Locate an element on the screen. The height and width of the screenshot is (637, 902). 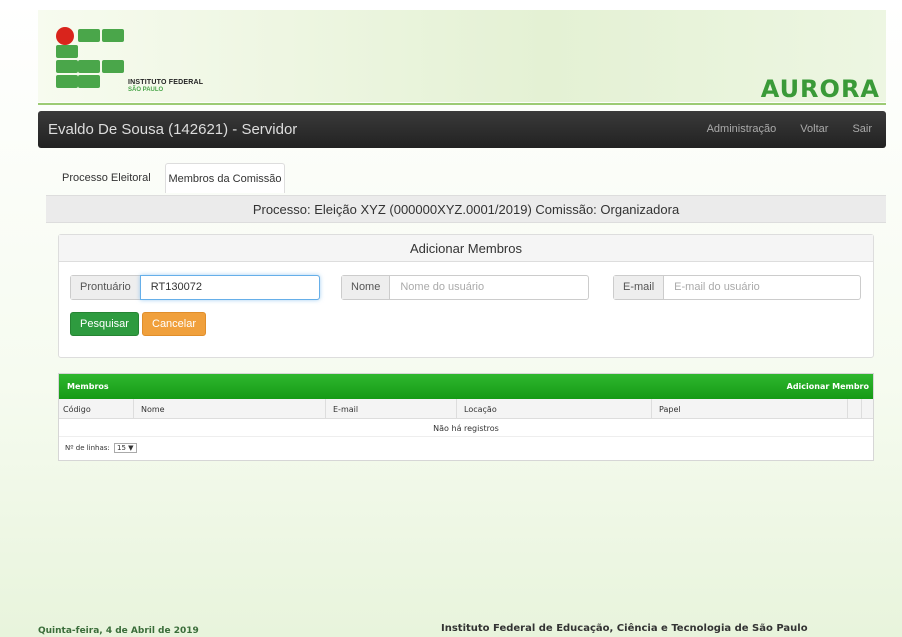
column-papel: Papel is located at coordinates (670, 409).